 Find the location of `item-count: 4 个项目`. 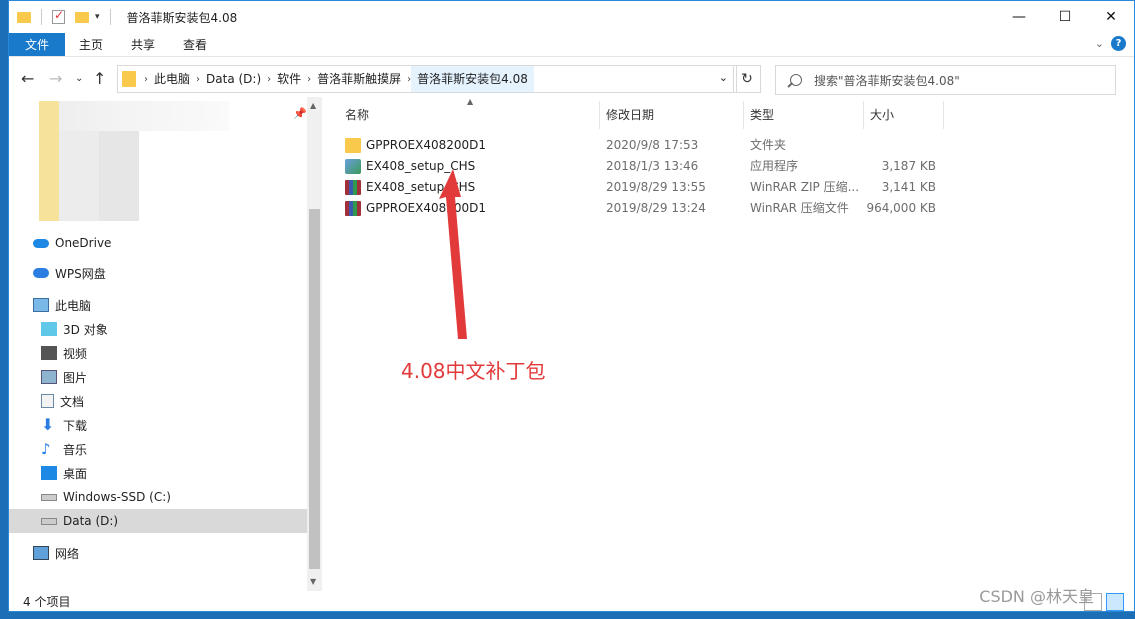

item-count: 4 个项目 is located at coordinates (47, 602).